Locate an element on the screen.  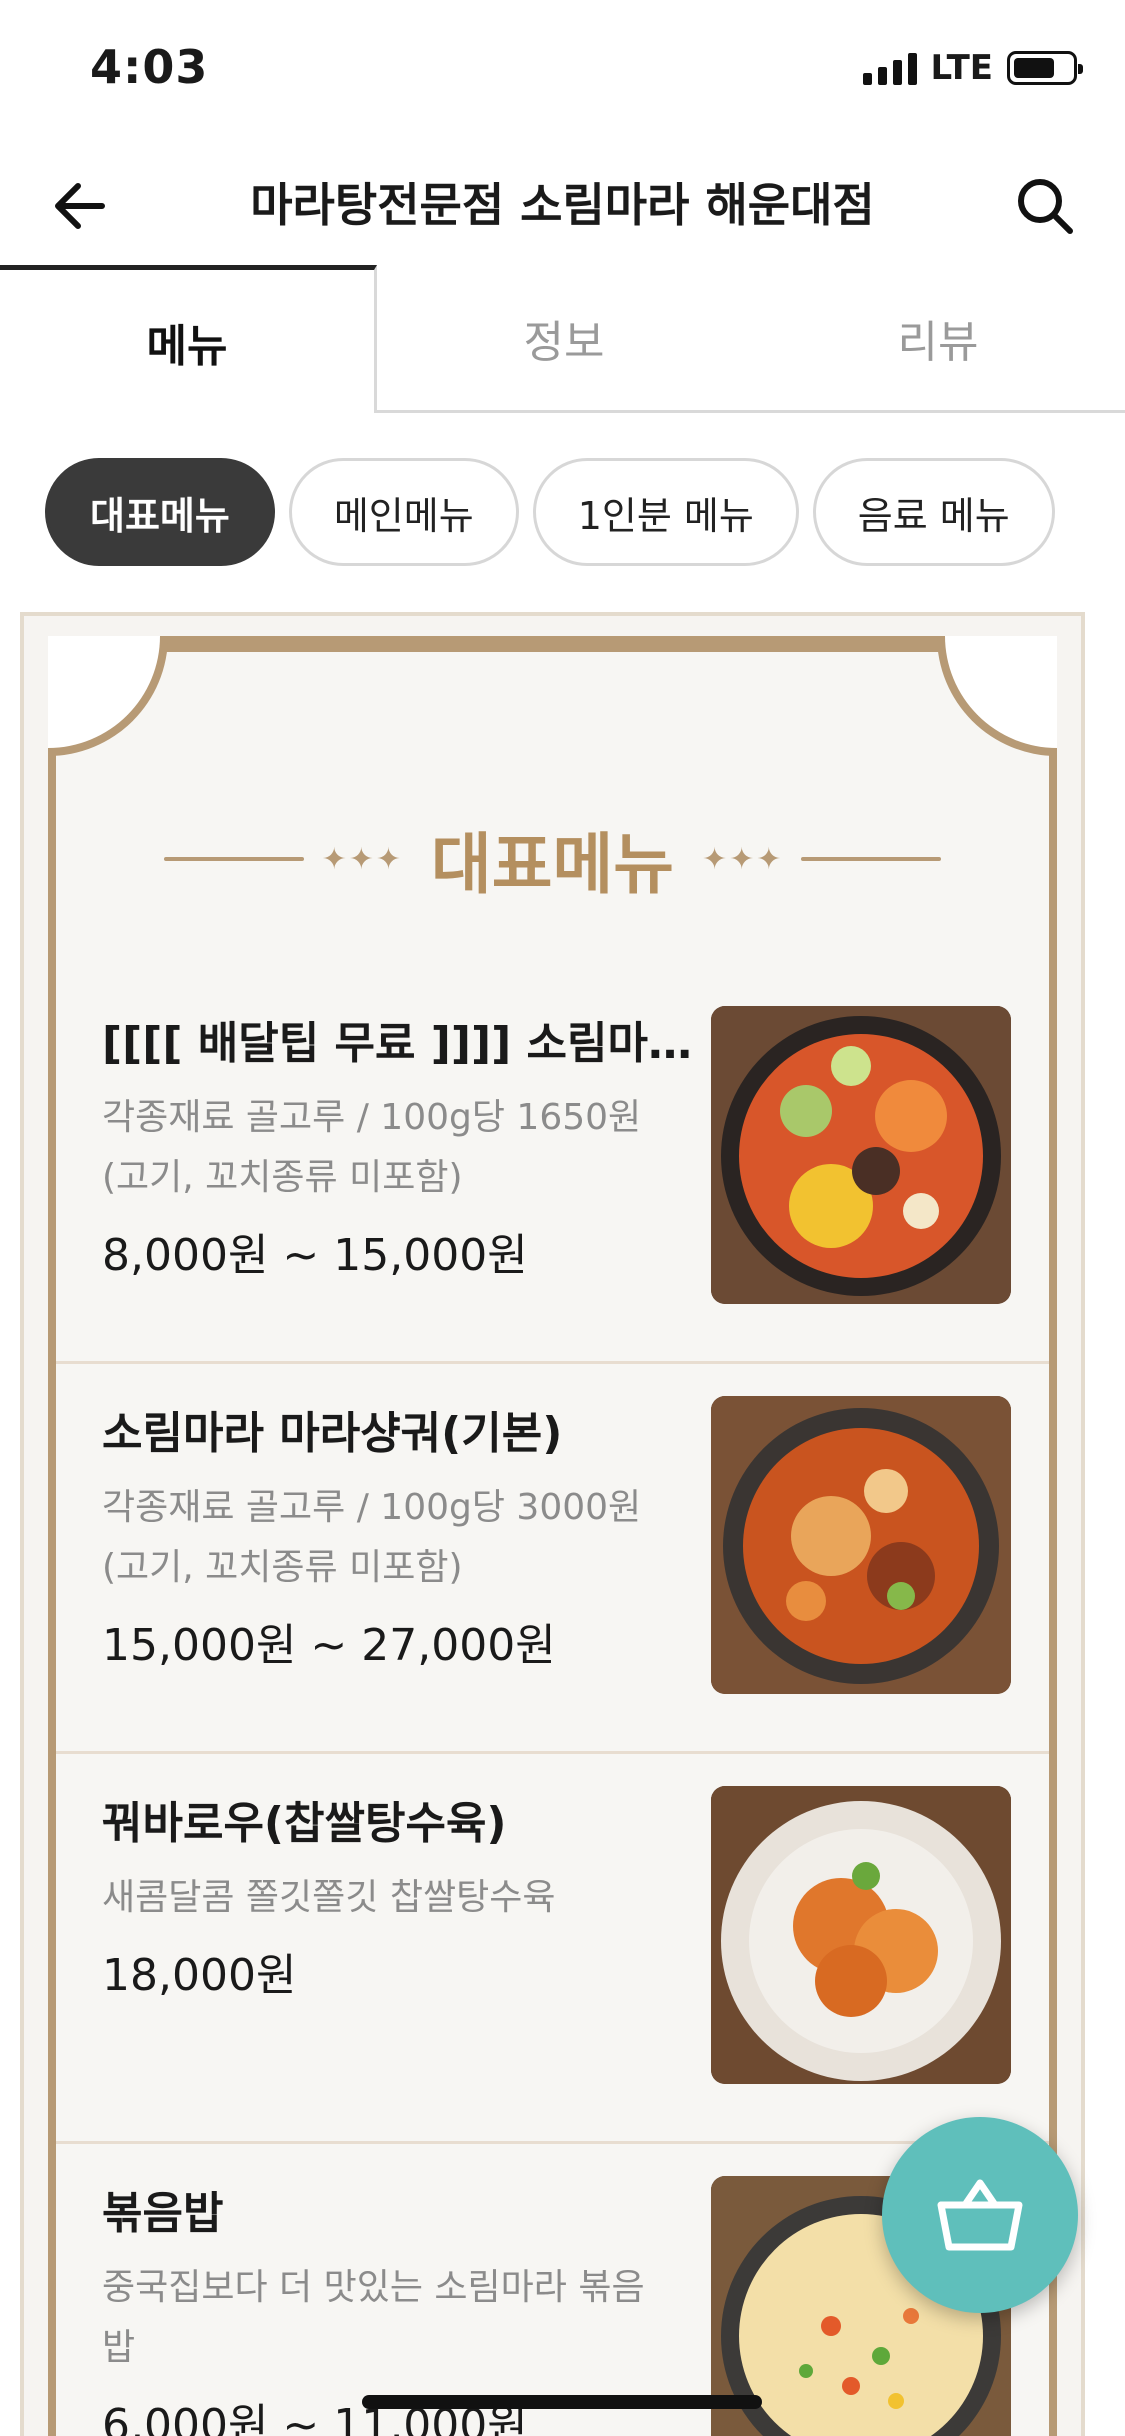
tab-menu: 메뉴 is located at coordinates (188, 339).